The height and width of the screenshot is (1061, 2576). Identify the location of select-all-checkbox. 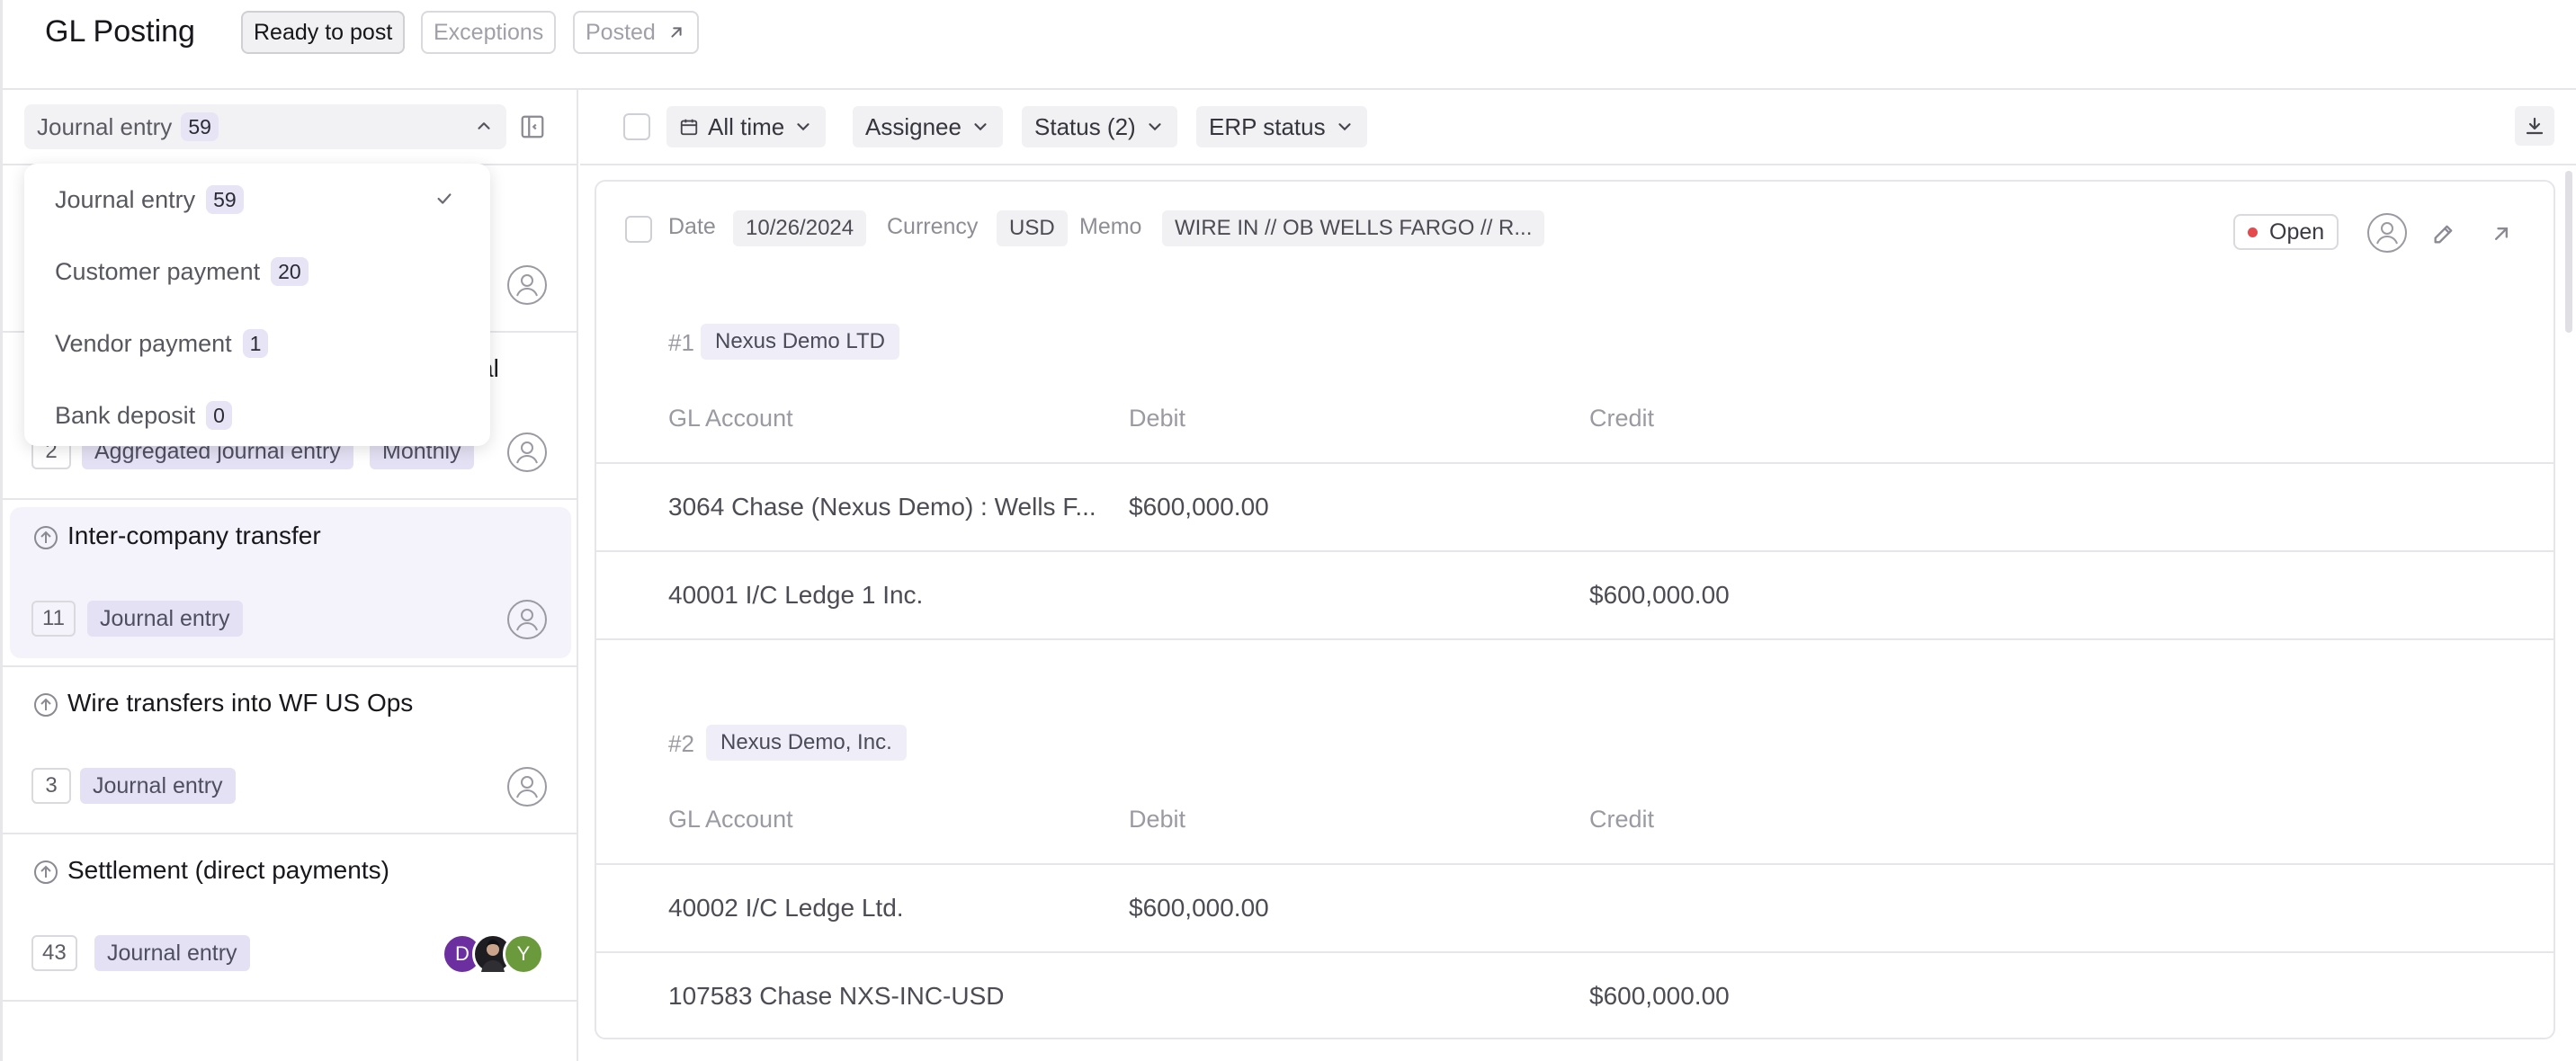
(636, 126).